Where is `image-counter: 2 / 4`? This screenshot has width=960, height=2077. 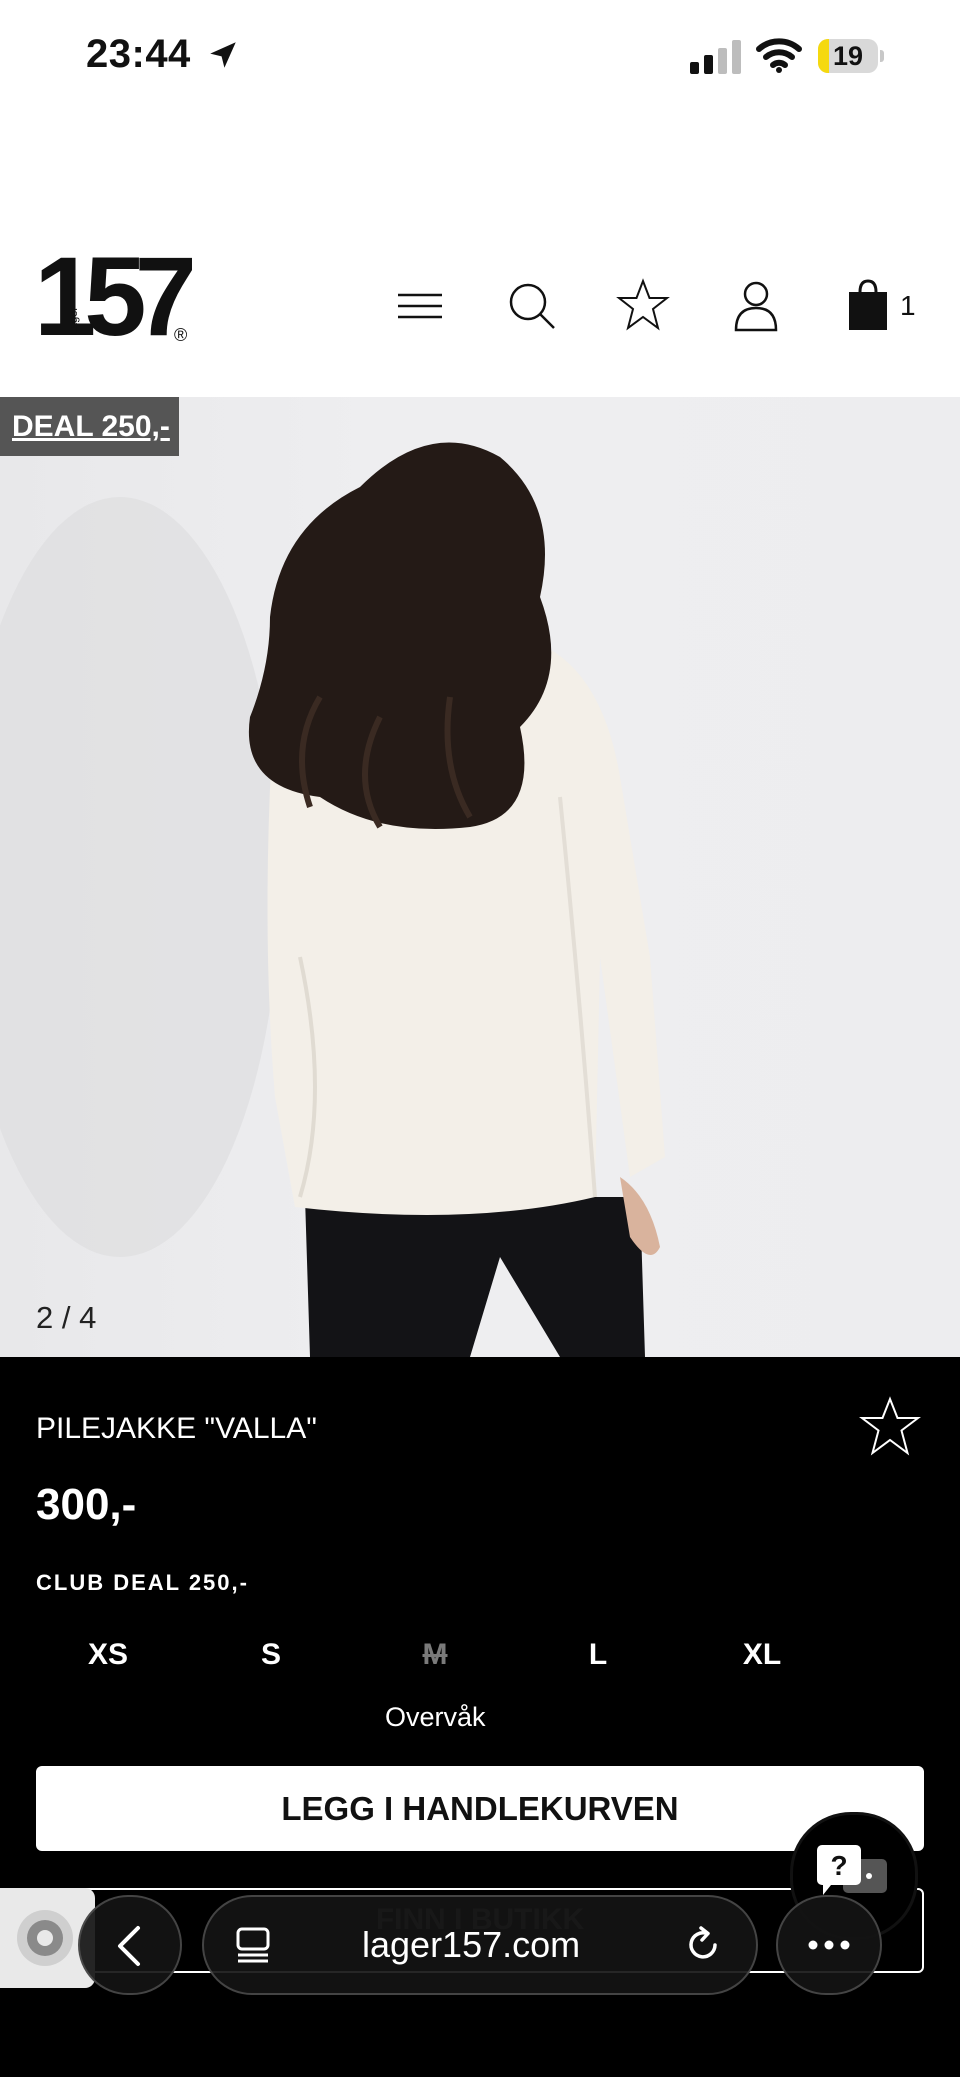 image-counter: 2 / 4 is located at coordinates (66, 1317).